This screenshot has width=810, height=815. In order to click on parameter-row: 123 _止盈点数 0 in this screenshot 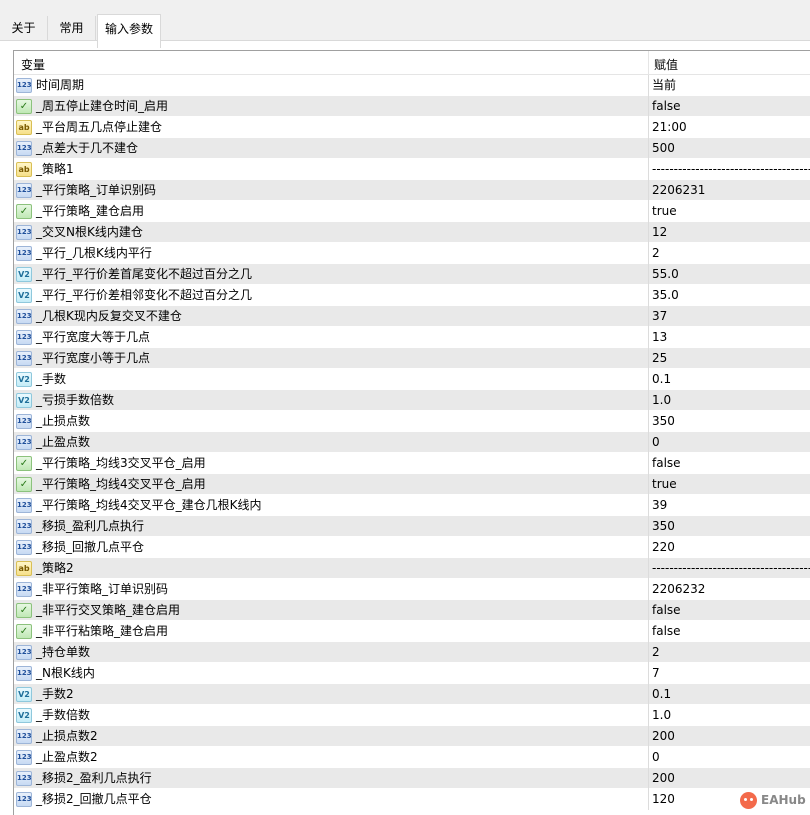, I will do `click(412, 442)`.